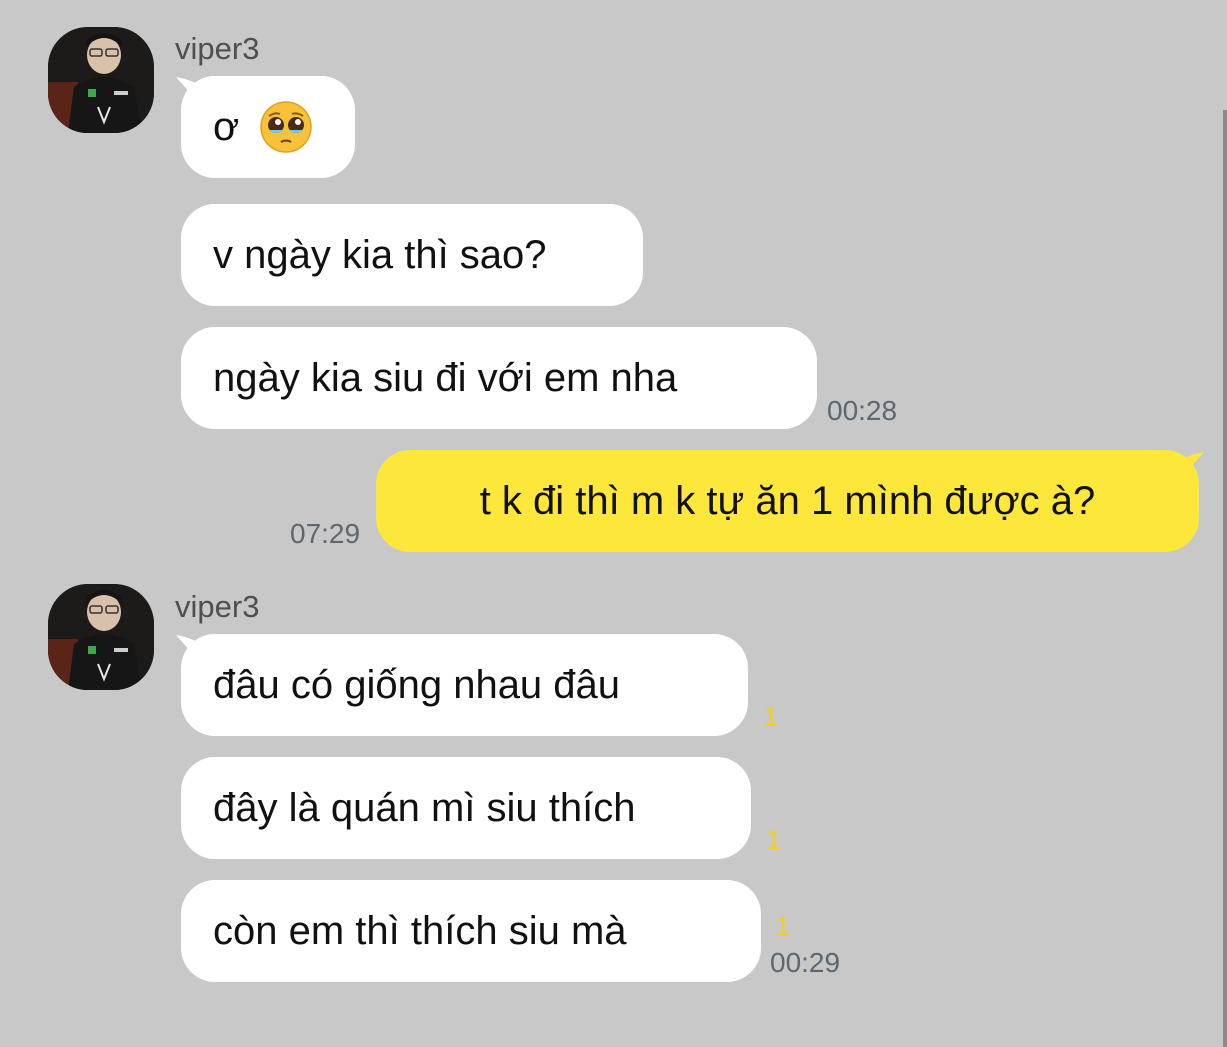  What do you see at coordinates (325, 533) in the screenshot?
I see `message-timestamp: 07:29` at bounding box center [325, 533].